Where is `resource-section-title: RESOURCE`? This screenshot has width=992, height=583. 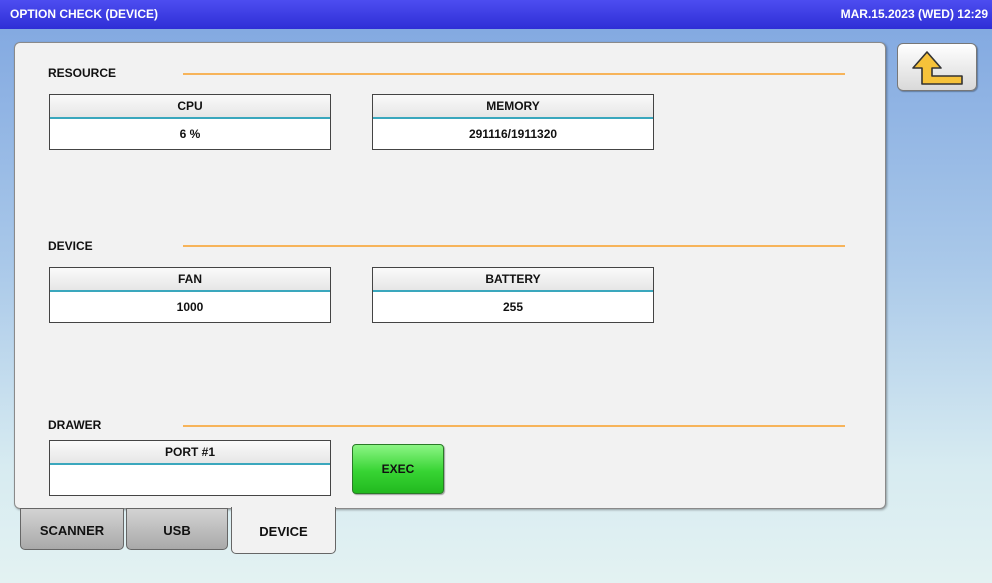
resource-section-title: RESOURCE is located at coordinates (82, 73).